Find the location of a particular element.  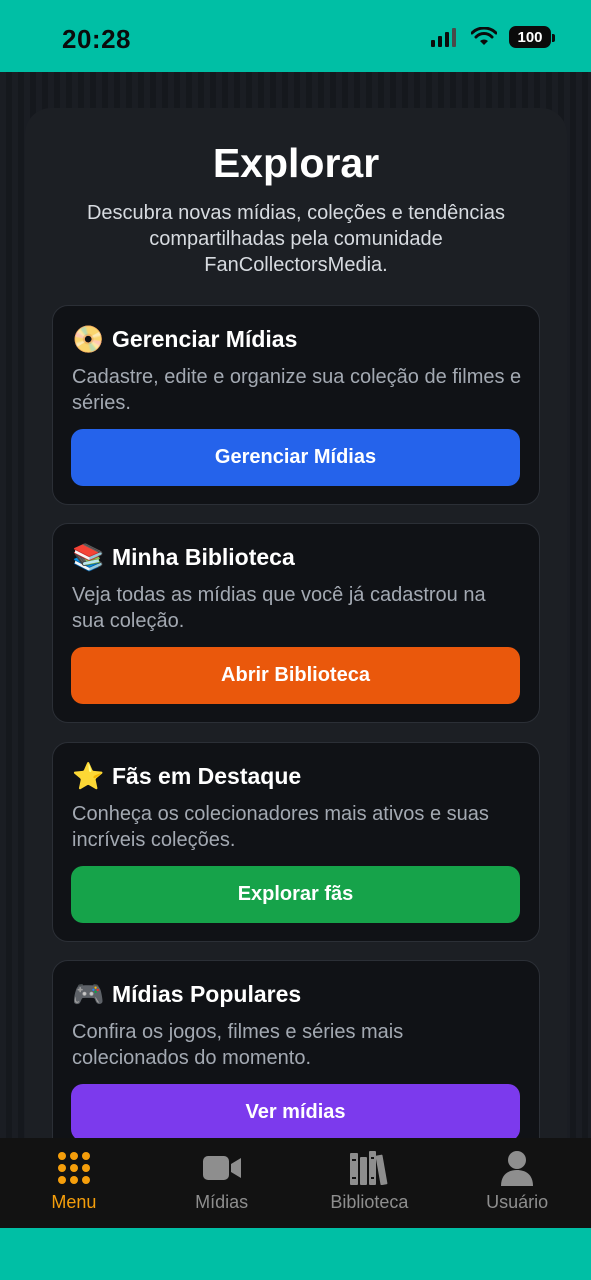

video-camera-icon is located at coordinates (221, 1168).